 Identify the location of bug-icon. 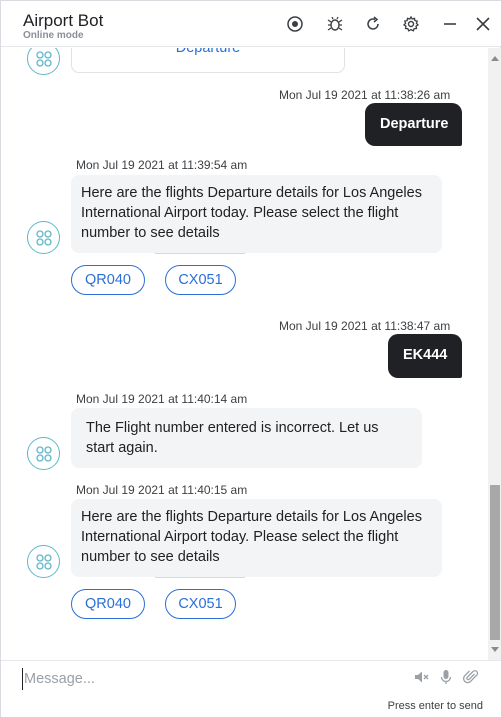
(335, 24).